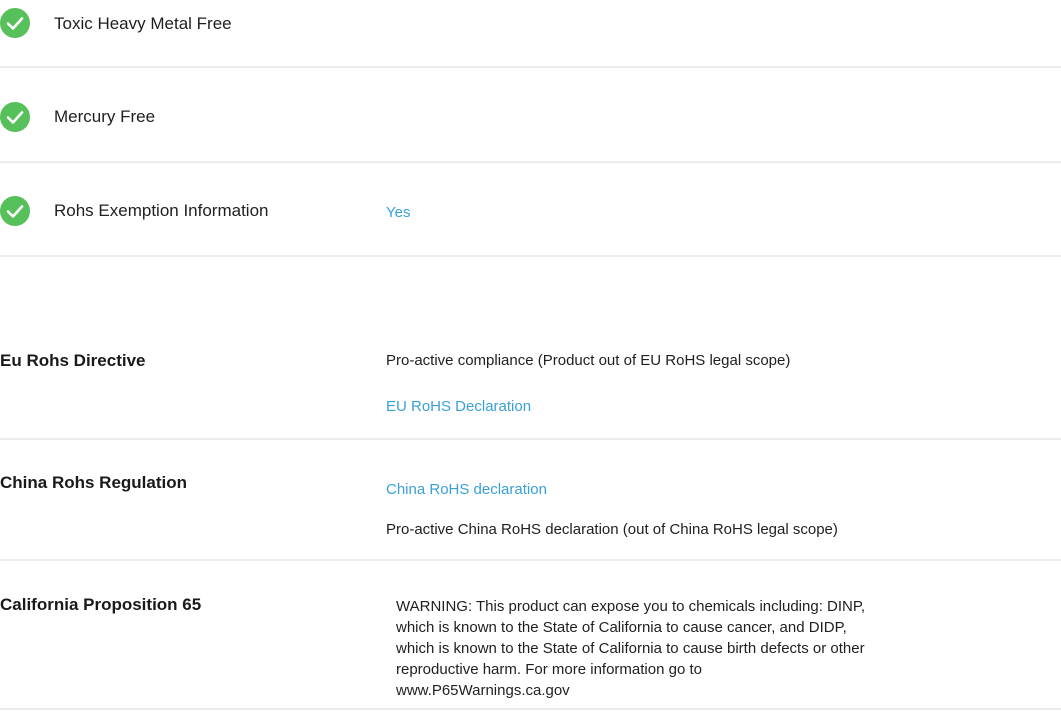  I want to click on check-row-toxic-heavy-metal: Toxic Heavy Metal Free, so click(530, 23).